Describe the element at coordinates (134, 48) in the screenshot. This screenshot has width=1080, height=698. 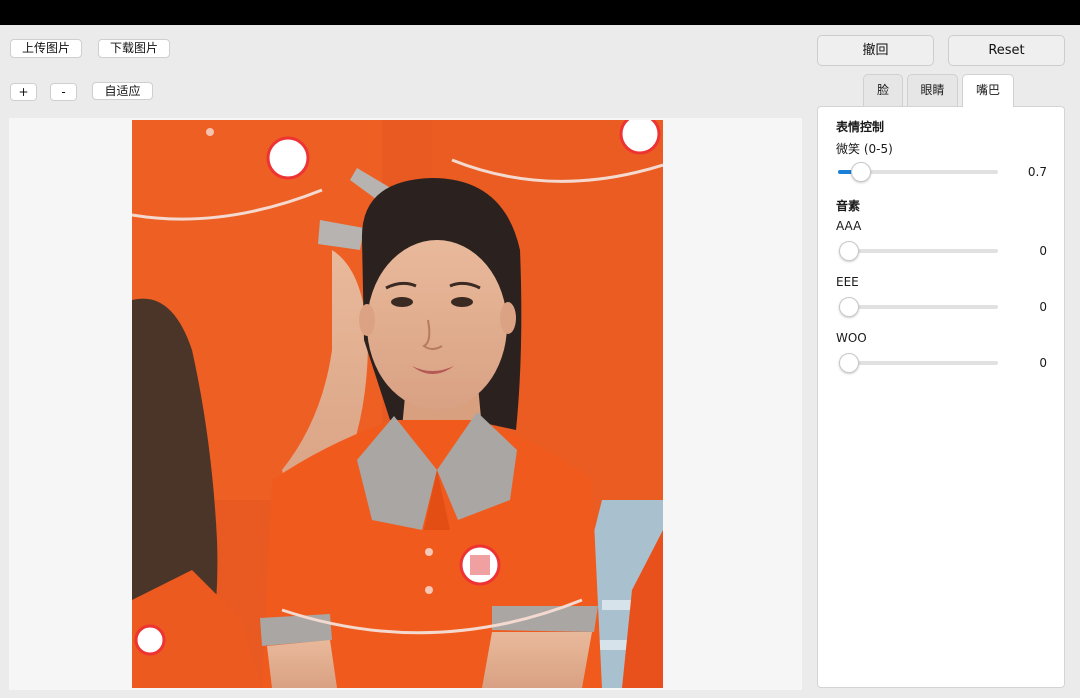
I see `download-image-button: 下载图片` at that location.